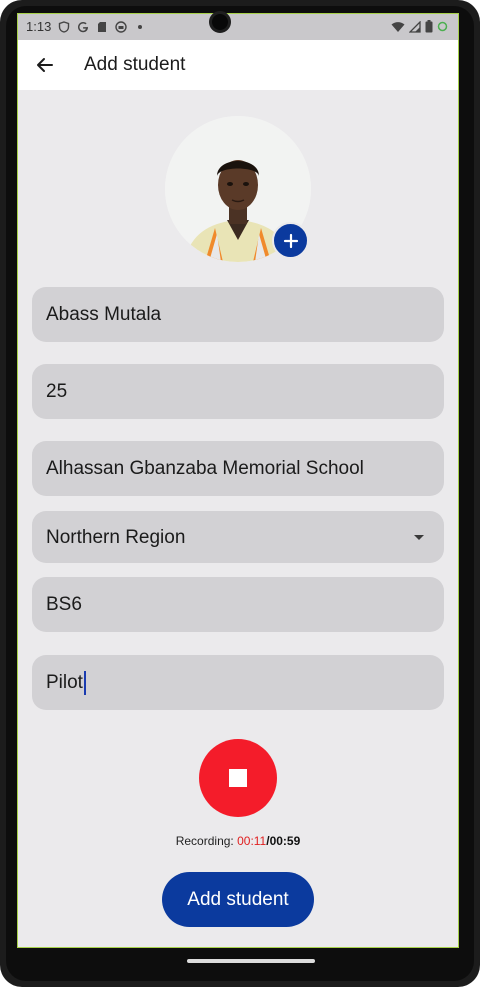  I want to click on dot-icon, so click(140, 26).